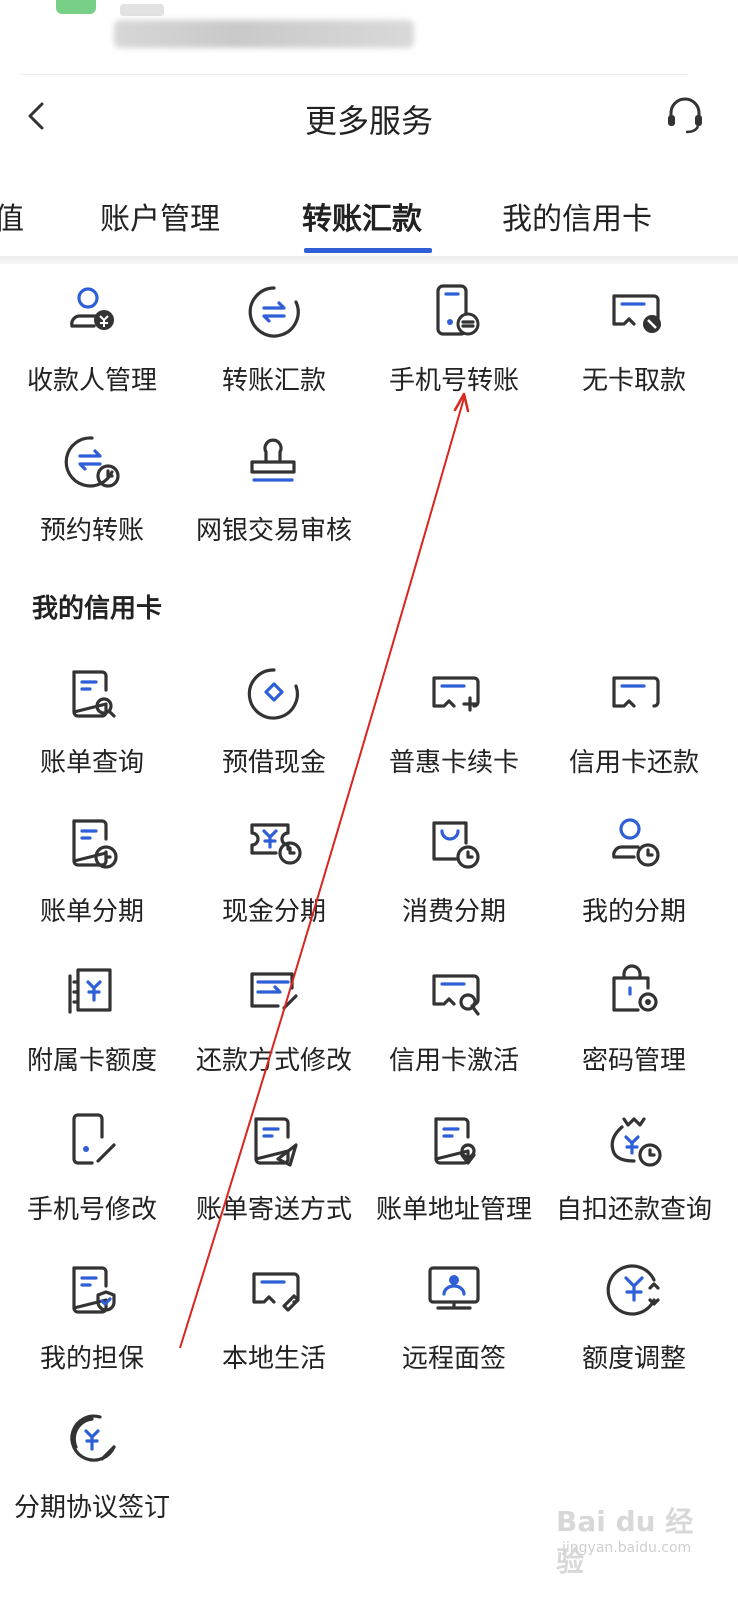 The image size is (738, 1600). I want to click on service-item-transfer: 转账汇款, so click(274, 352).